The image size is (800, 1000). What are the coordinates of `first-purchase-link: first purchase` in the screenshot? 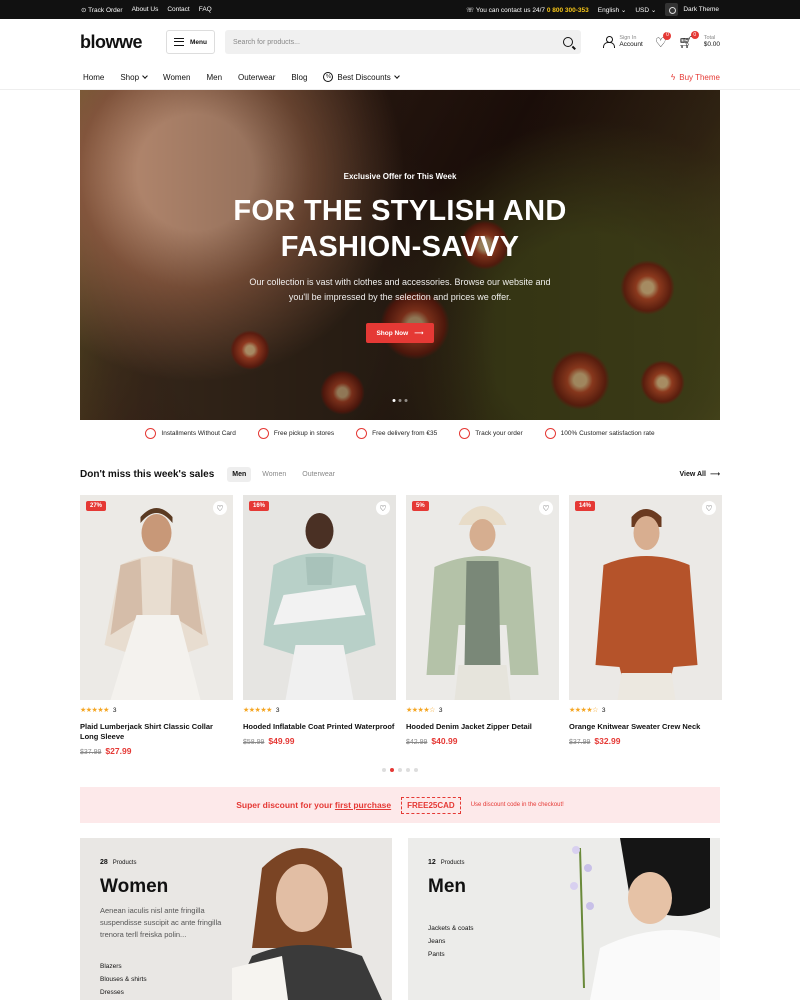 It's located at (363, 805).